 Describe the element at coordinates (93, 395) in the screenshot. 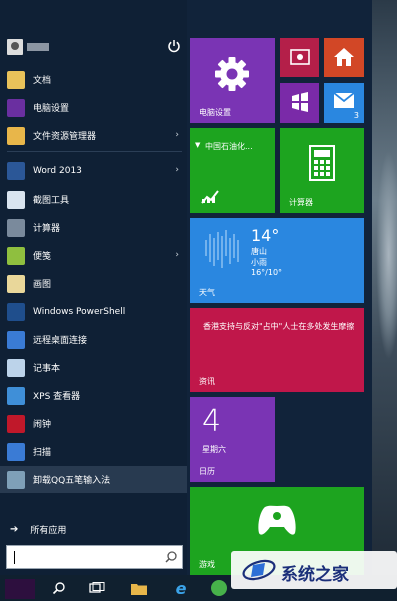

I see `menu-item: XPS 查看器` at that location.